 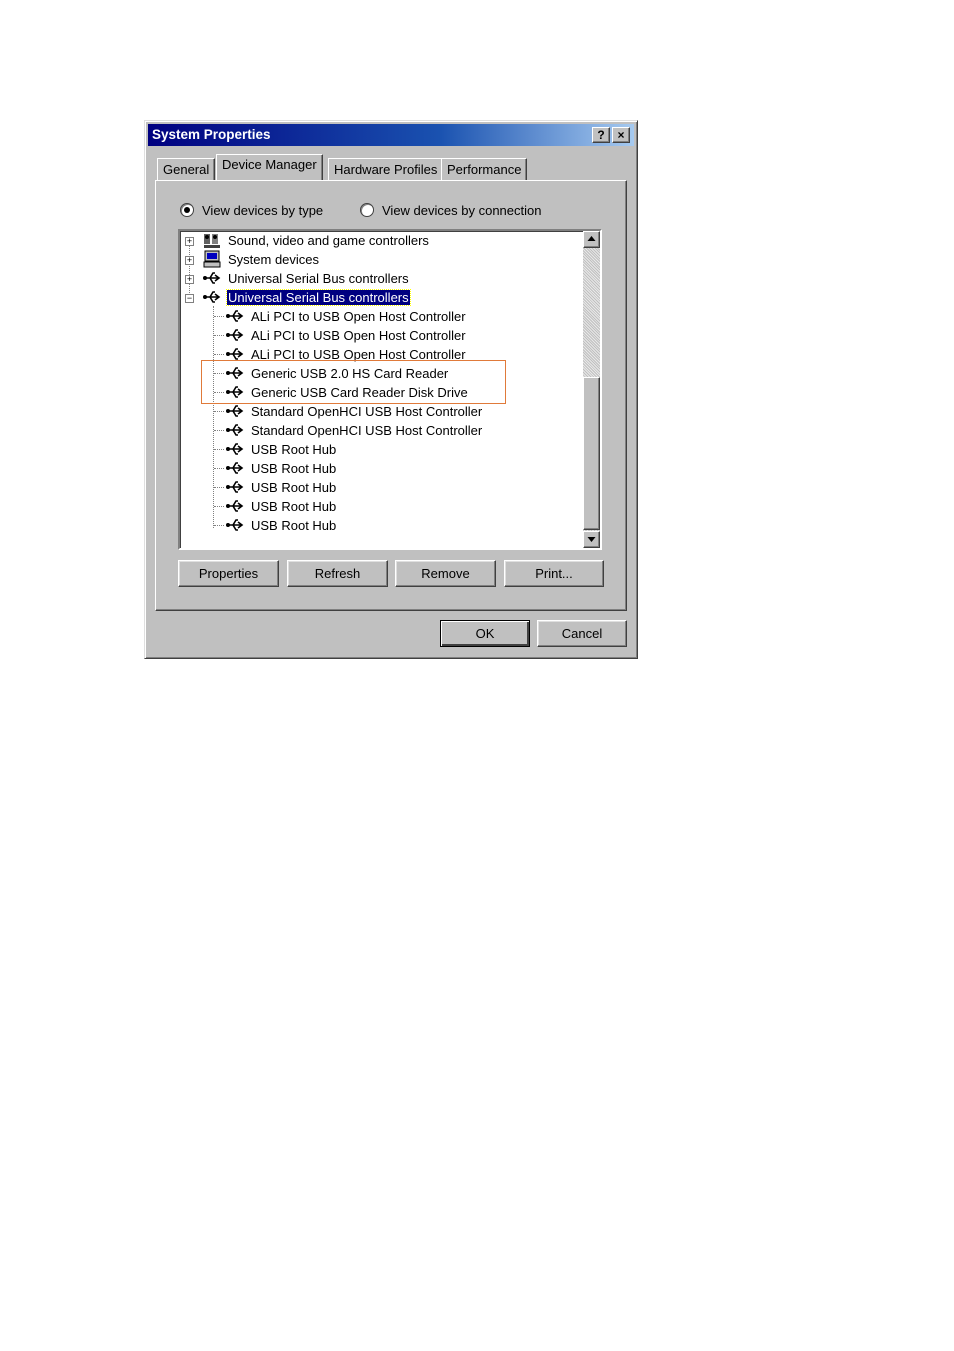 I want to click on arrow-down-icon, so click(x=591, y=539).